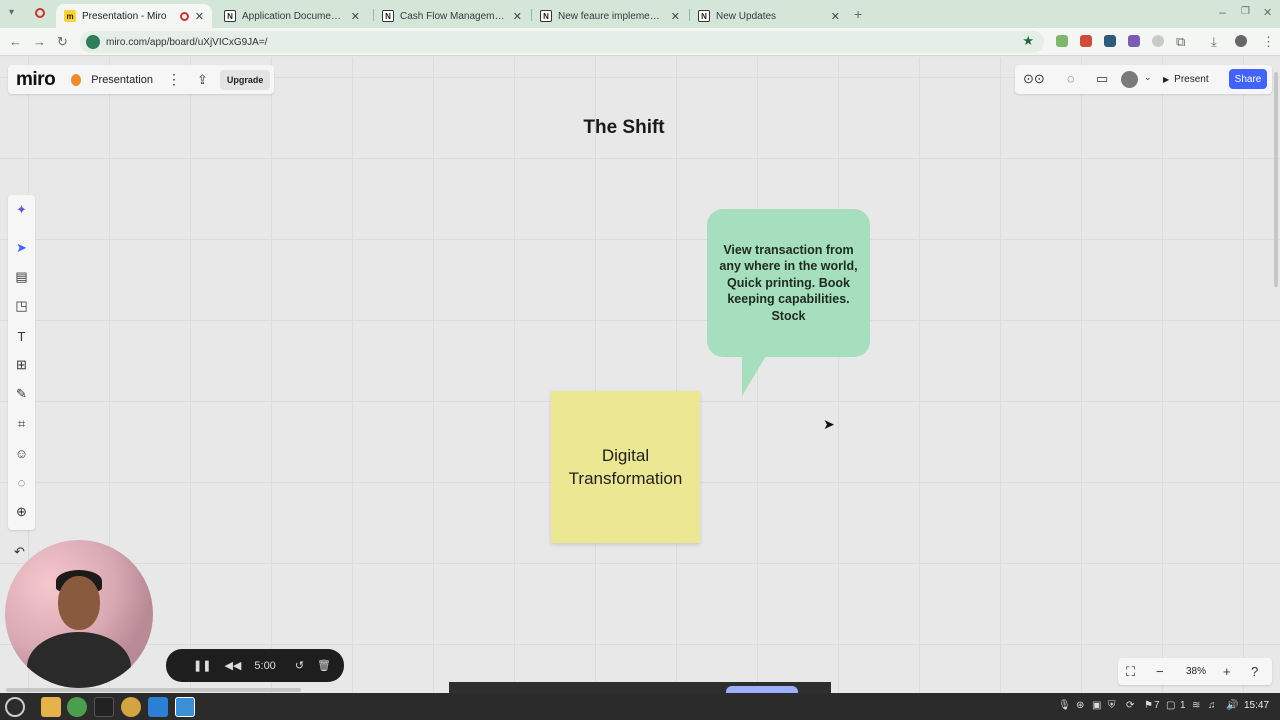  I want to click on restore-icon: ❐, so click(1245, 11).